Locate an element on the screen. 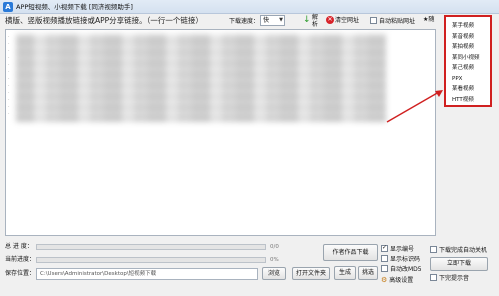 The height and width of the screenshot is (296, 499). show-number-option: 显示编号 is located at coordinates (397, 248).